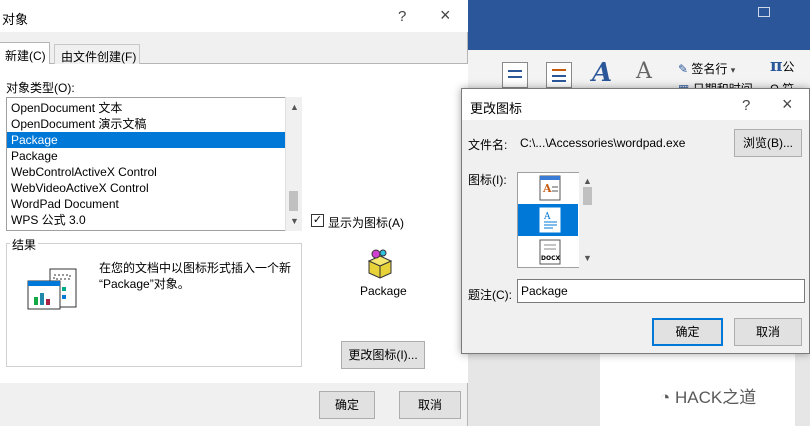  Describe the element at coordinates (603, 143) in the screenshot. I see `filename-value: C:\...\Accessories\wordpad.exe` at that location.